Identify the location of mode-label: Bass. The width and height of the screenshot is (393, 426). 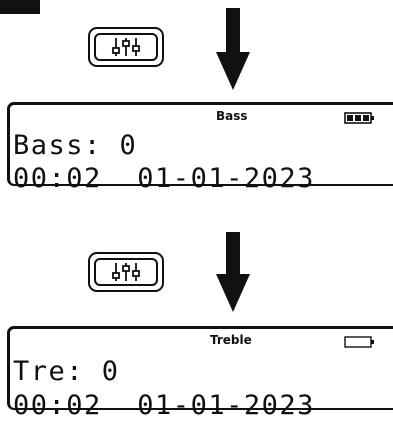
(232, 116).